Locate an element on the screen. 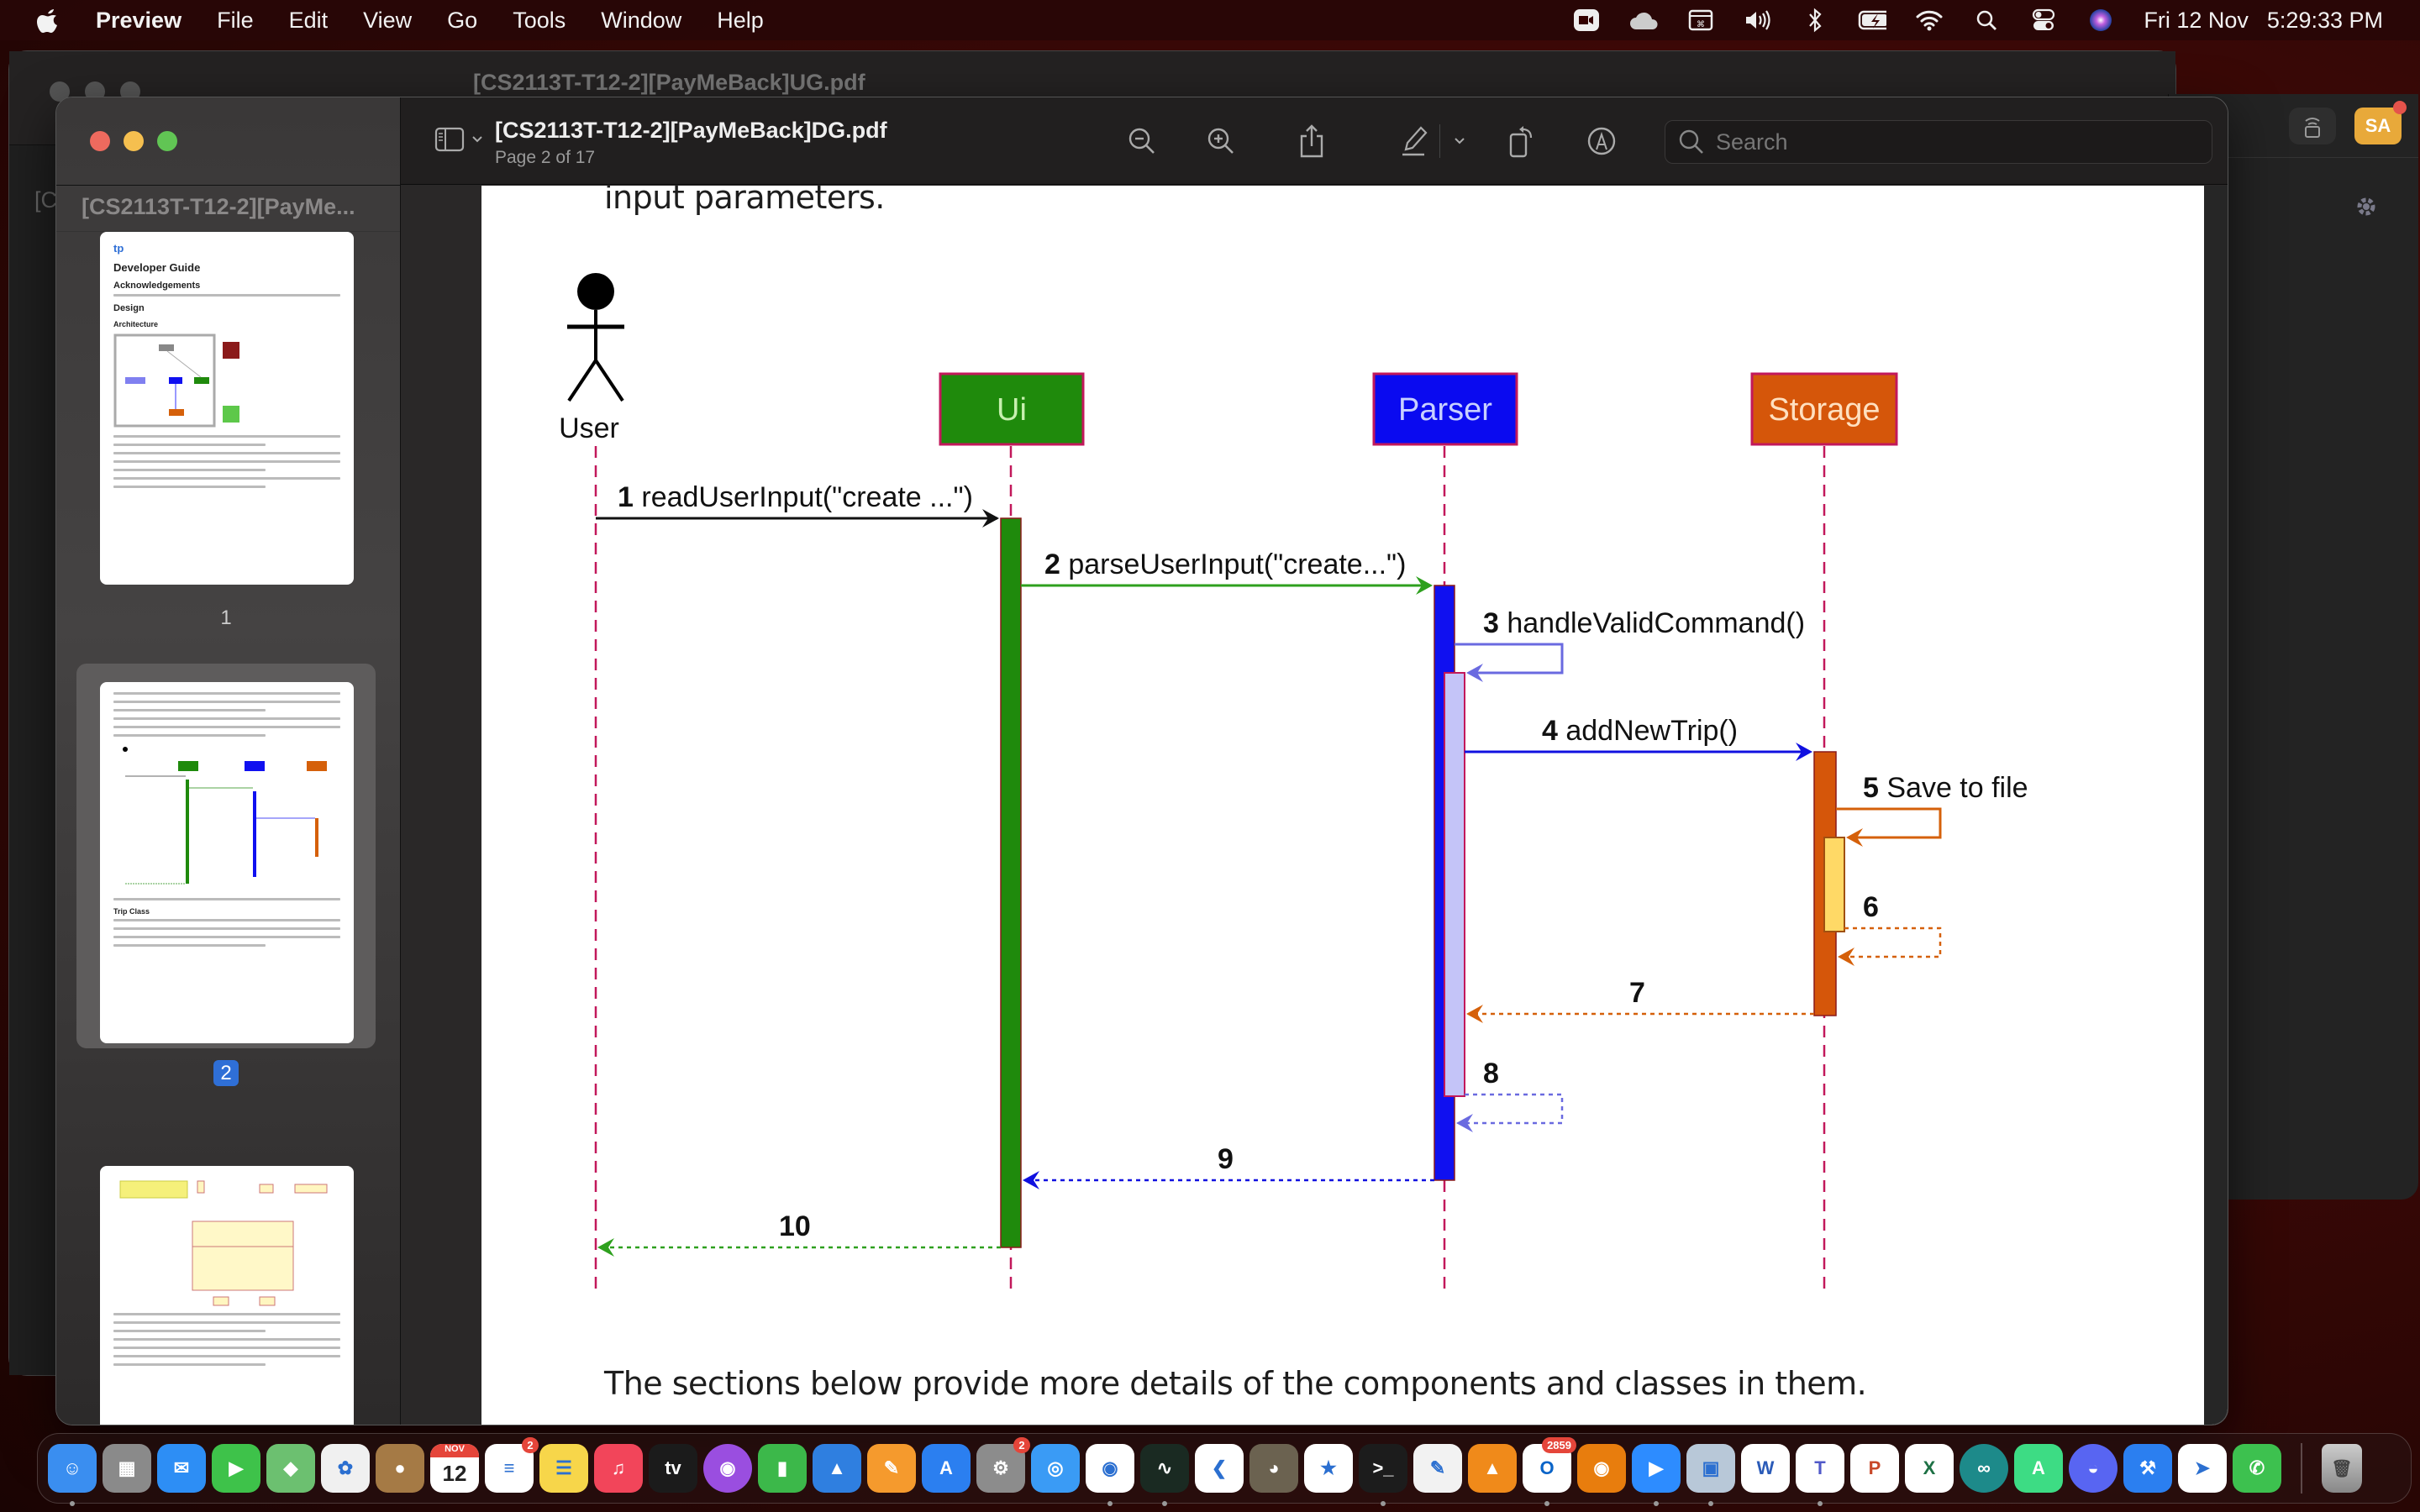 The height and width of the screenshot is (1512, 2420). dock-arduino: ∞ is located at coordinates (1984, 1468).